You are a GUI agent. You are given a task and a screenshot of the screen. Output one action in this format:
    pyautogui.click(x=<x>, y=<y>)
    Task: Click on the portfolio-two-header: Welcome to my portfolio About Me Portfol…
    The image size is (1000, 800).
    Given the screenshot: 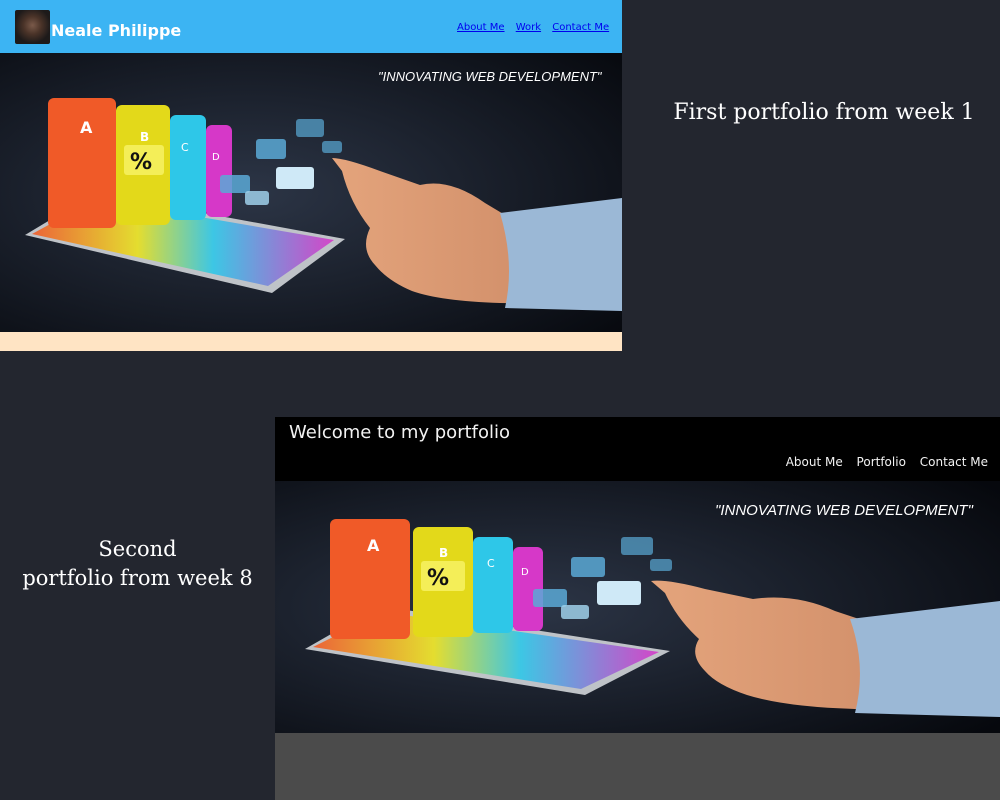 What is the action you would take?
    pyautogui.click(x=637, y=449)
    